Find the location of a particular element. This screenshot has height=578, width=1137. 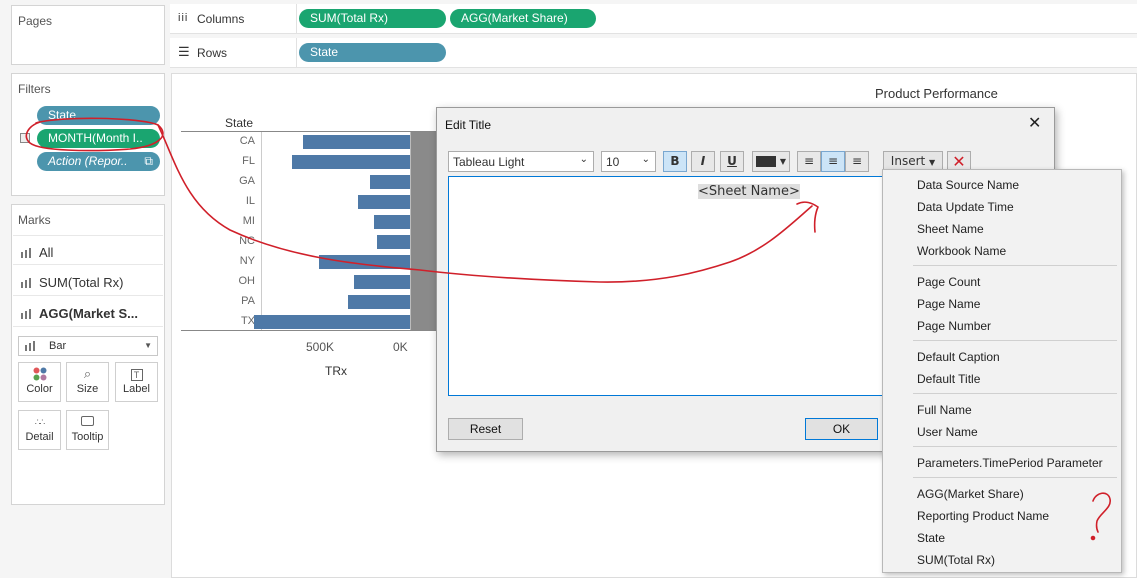

menu-item-user-name: User Name is located at coordinates (947, 432).